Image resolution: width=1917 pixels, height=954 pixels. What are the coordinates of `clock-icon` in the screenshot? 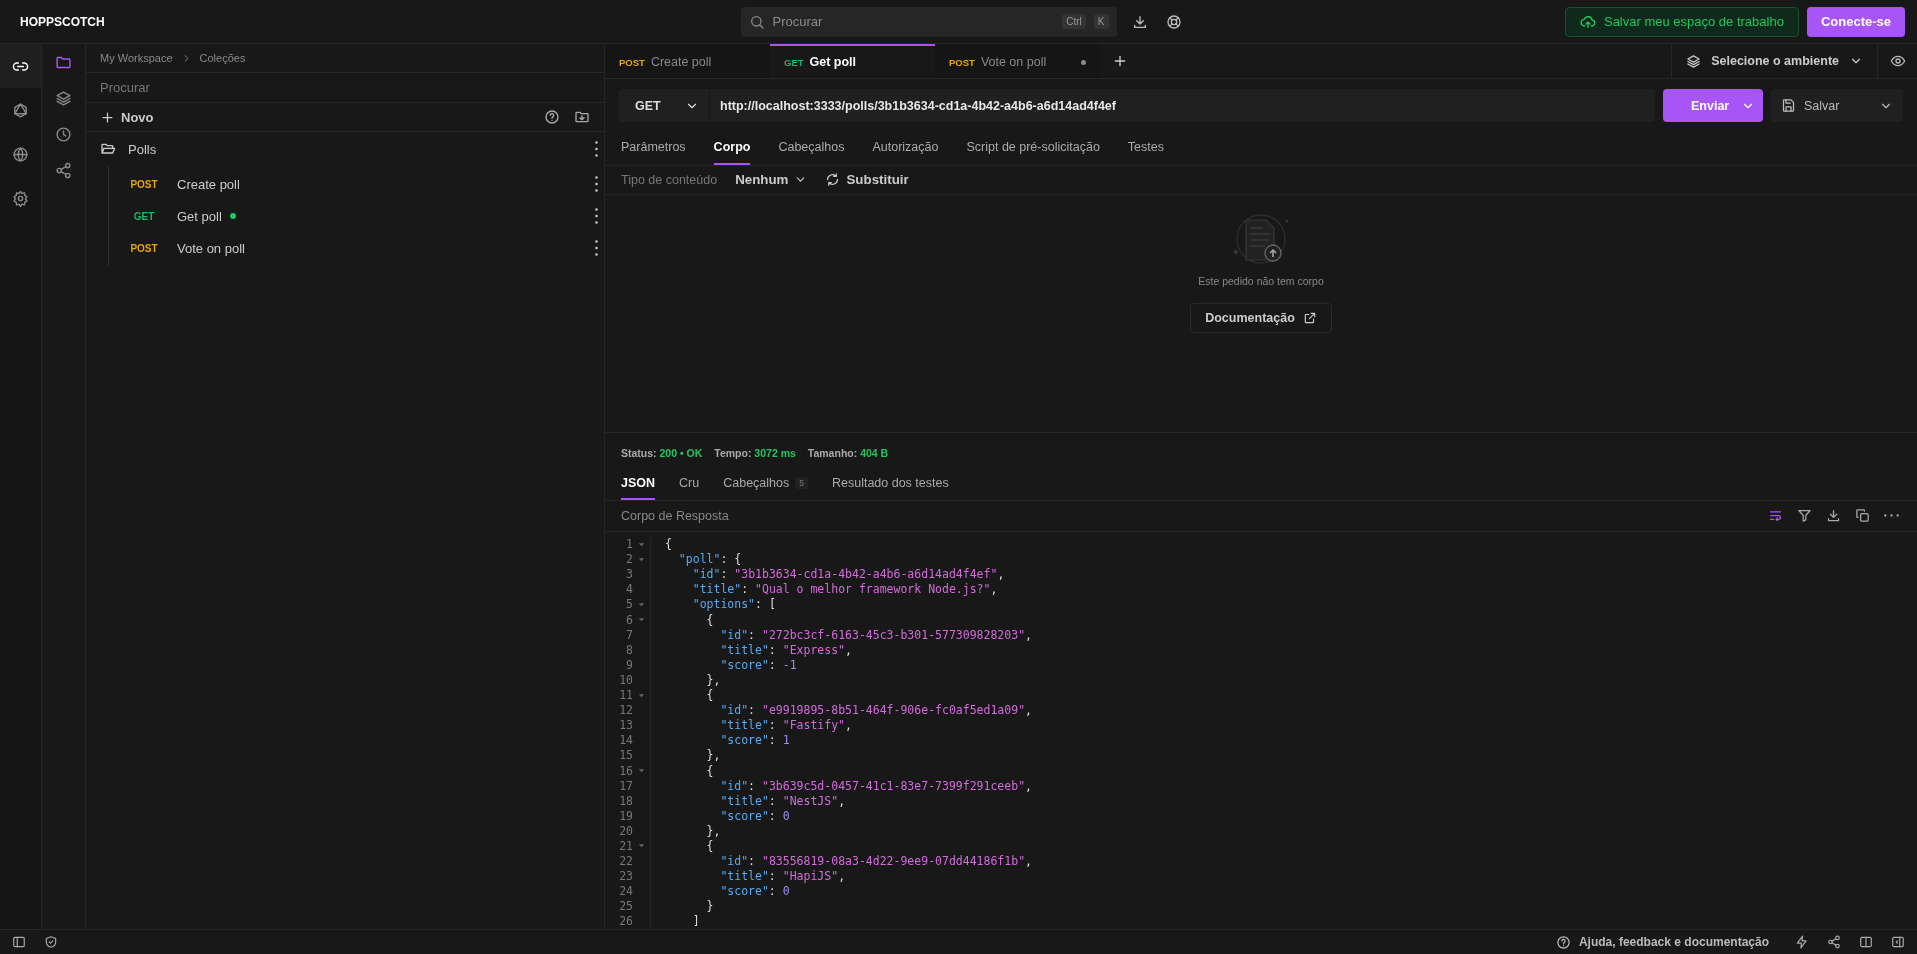 It's located at (63, 134).